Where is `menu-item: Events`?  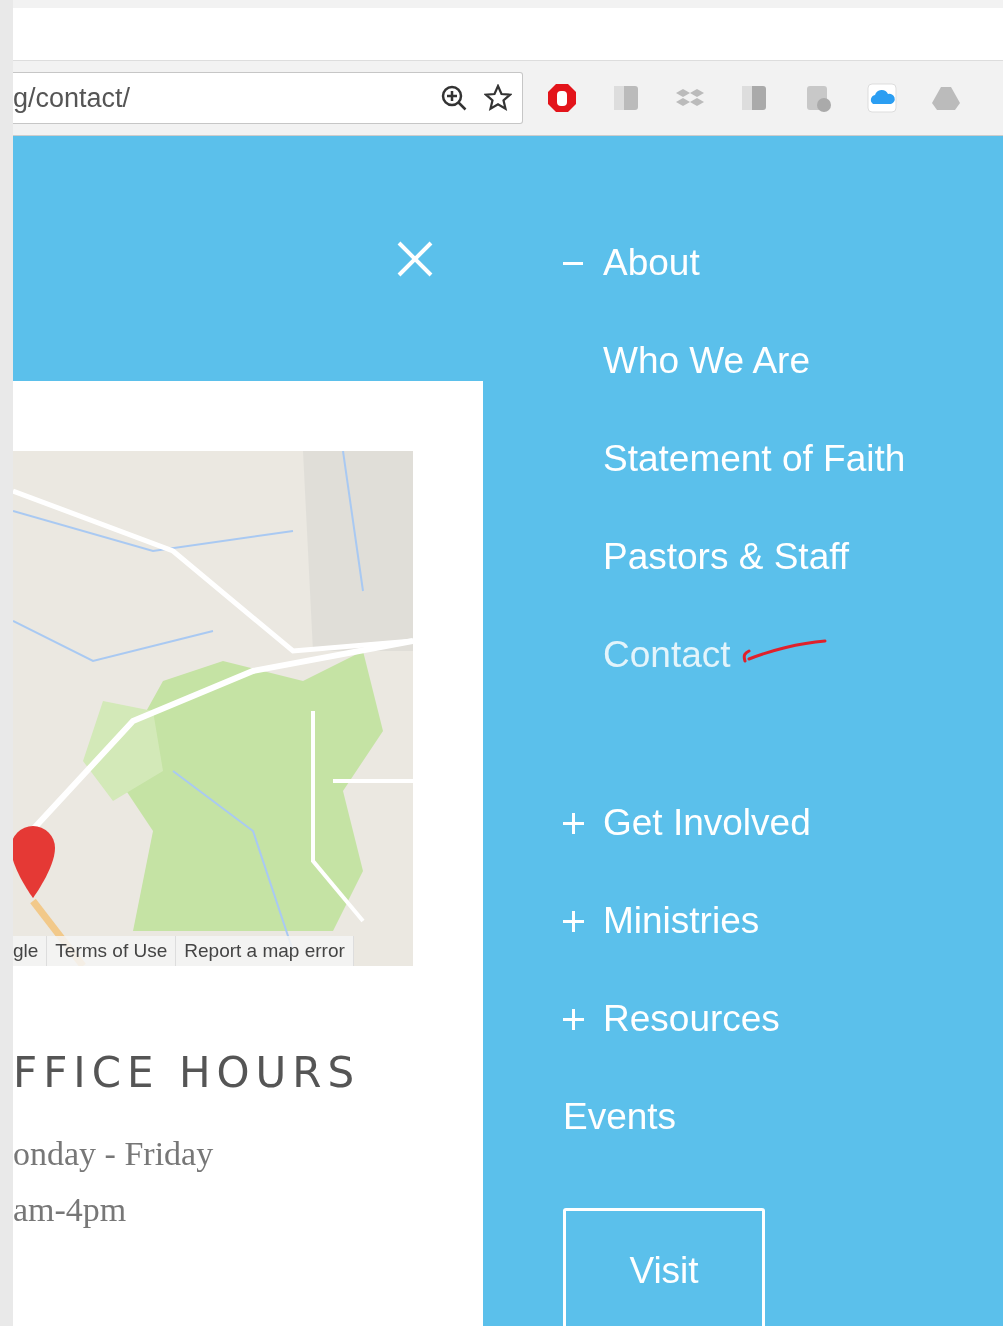 menu-item: Events is located at coordinates (620, 1117).